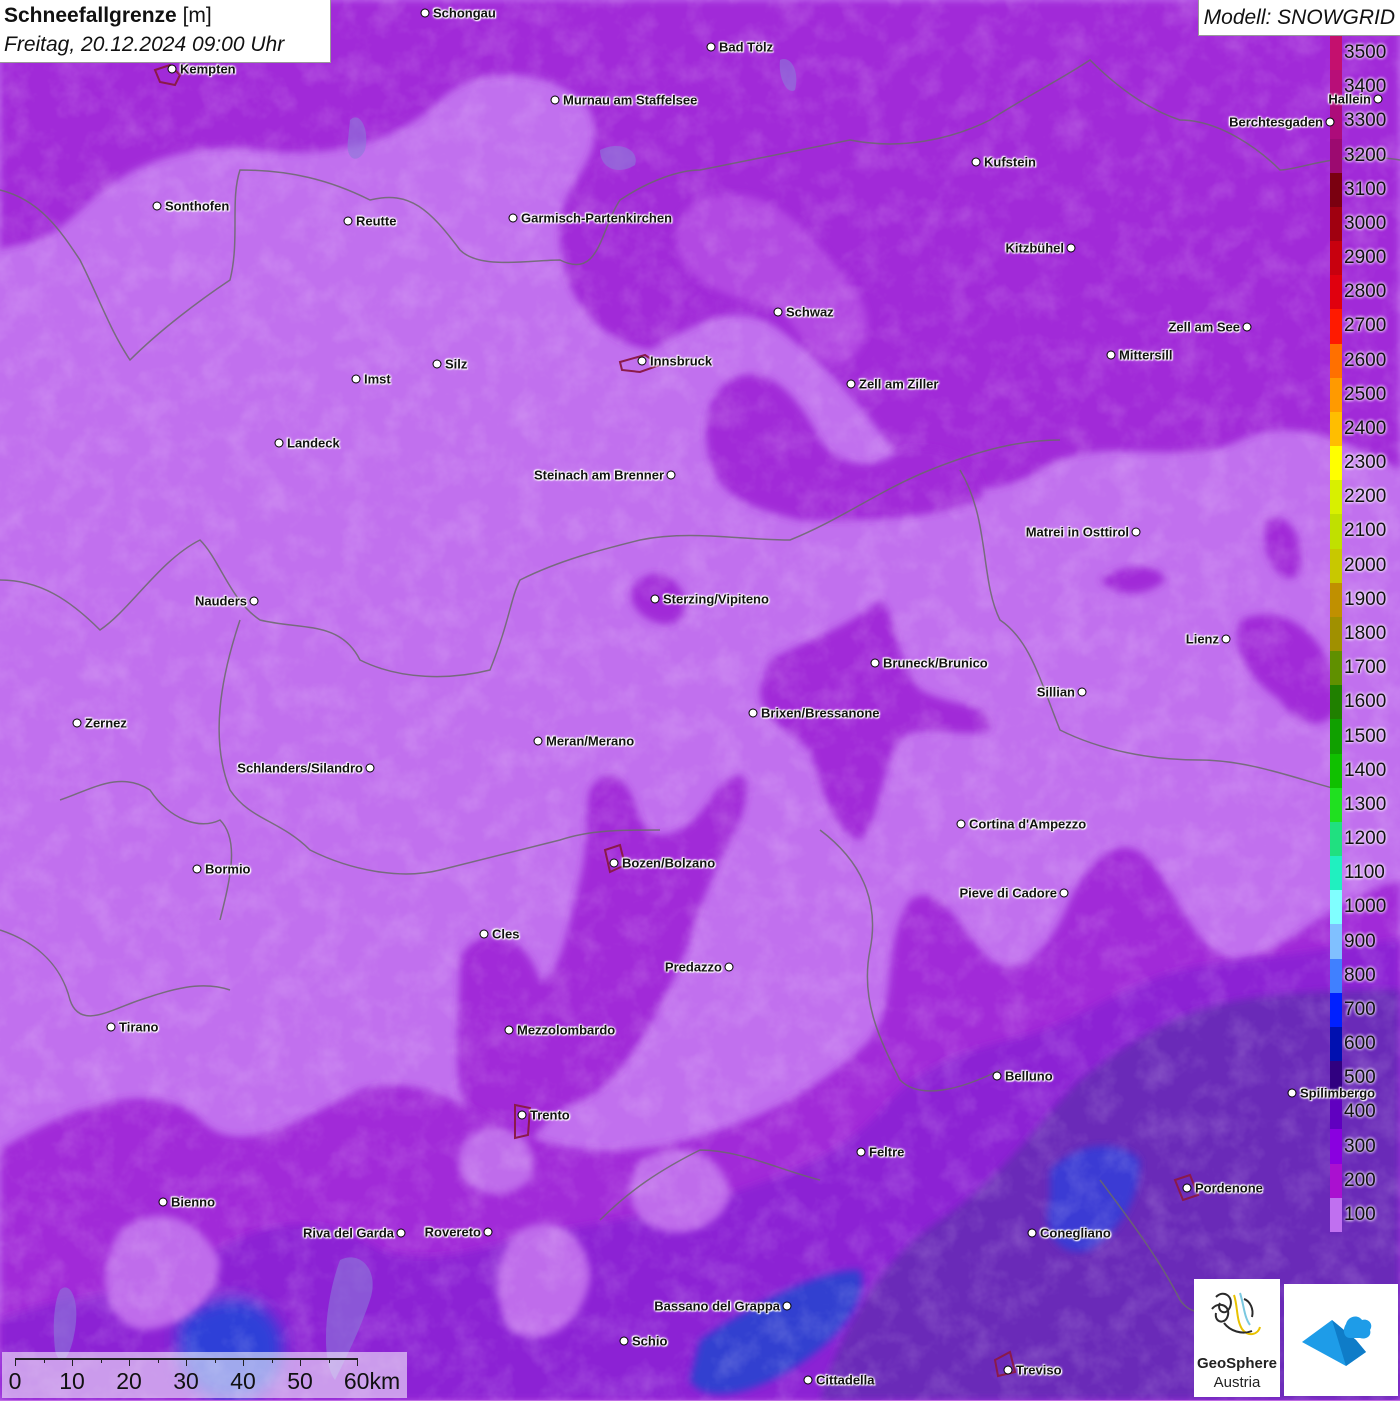 This screenshot has height=1401, width=1400. Describe the element at coordinates (1338, 1093) in the screenshot. I see `city-label: Spilimbergo` at that location.